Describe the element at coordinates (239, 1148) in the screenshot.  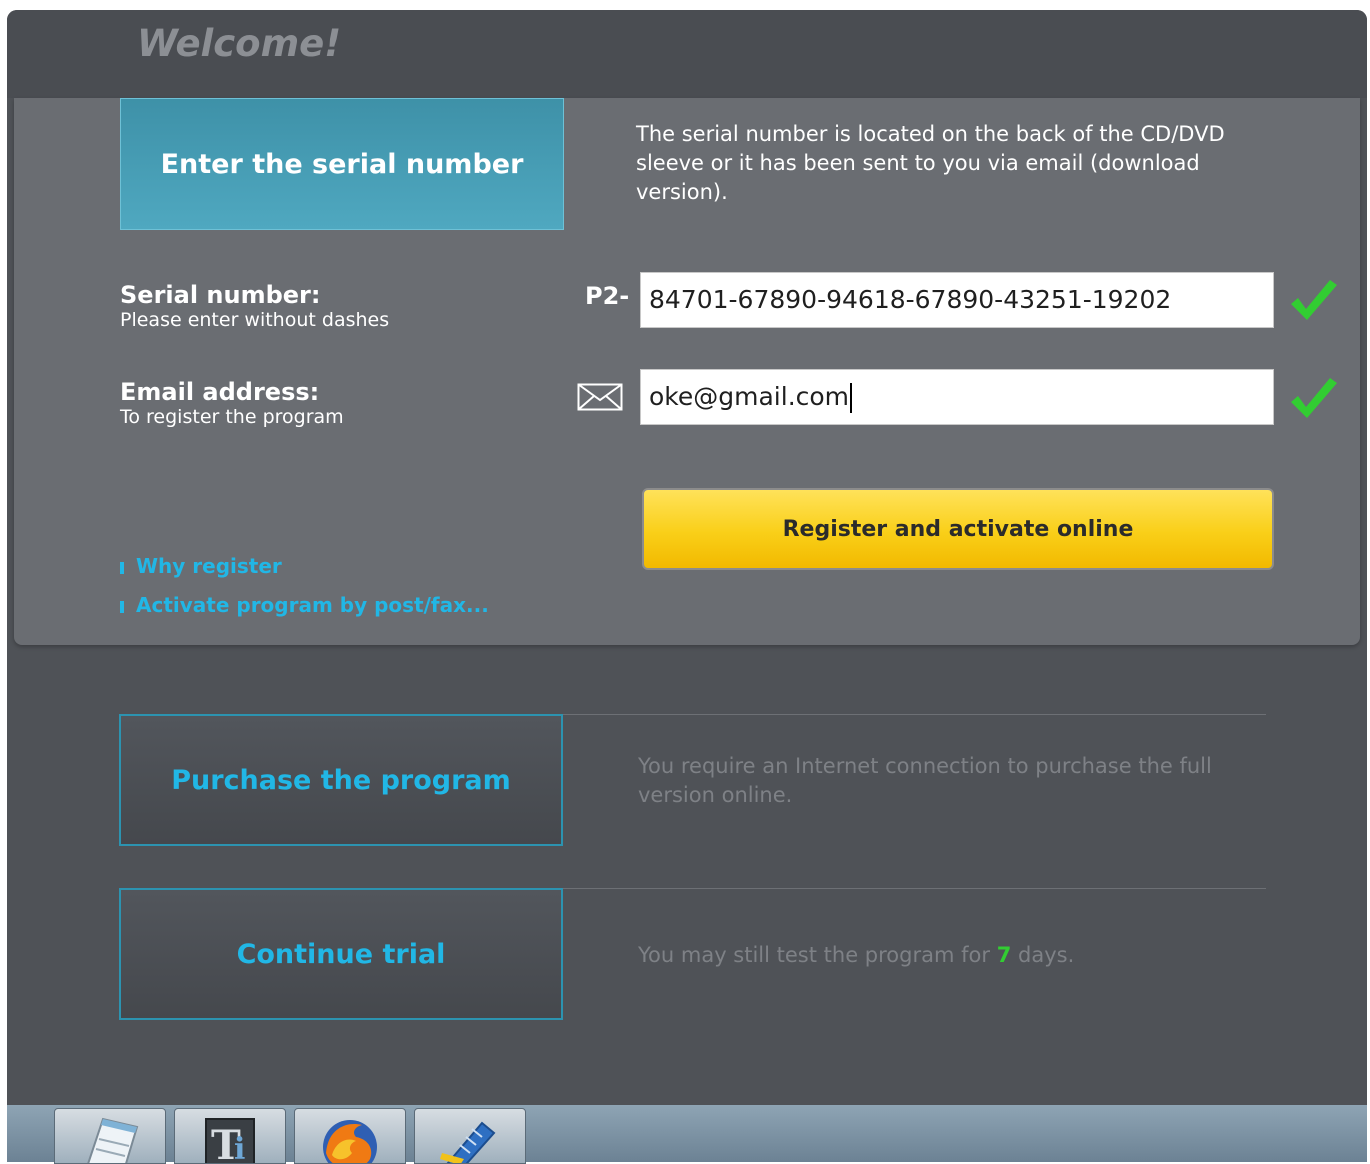
I see `svg-text: i` at that location.